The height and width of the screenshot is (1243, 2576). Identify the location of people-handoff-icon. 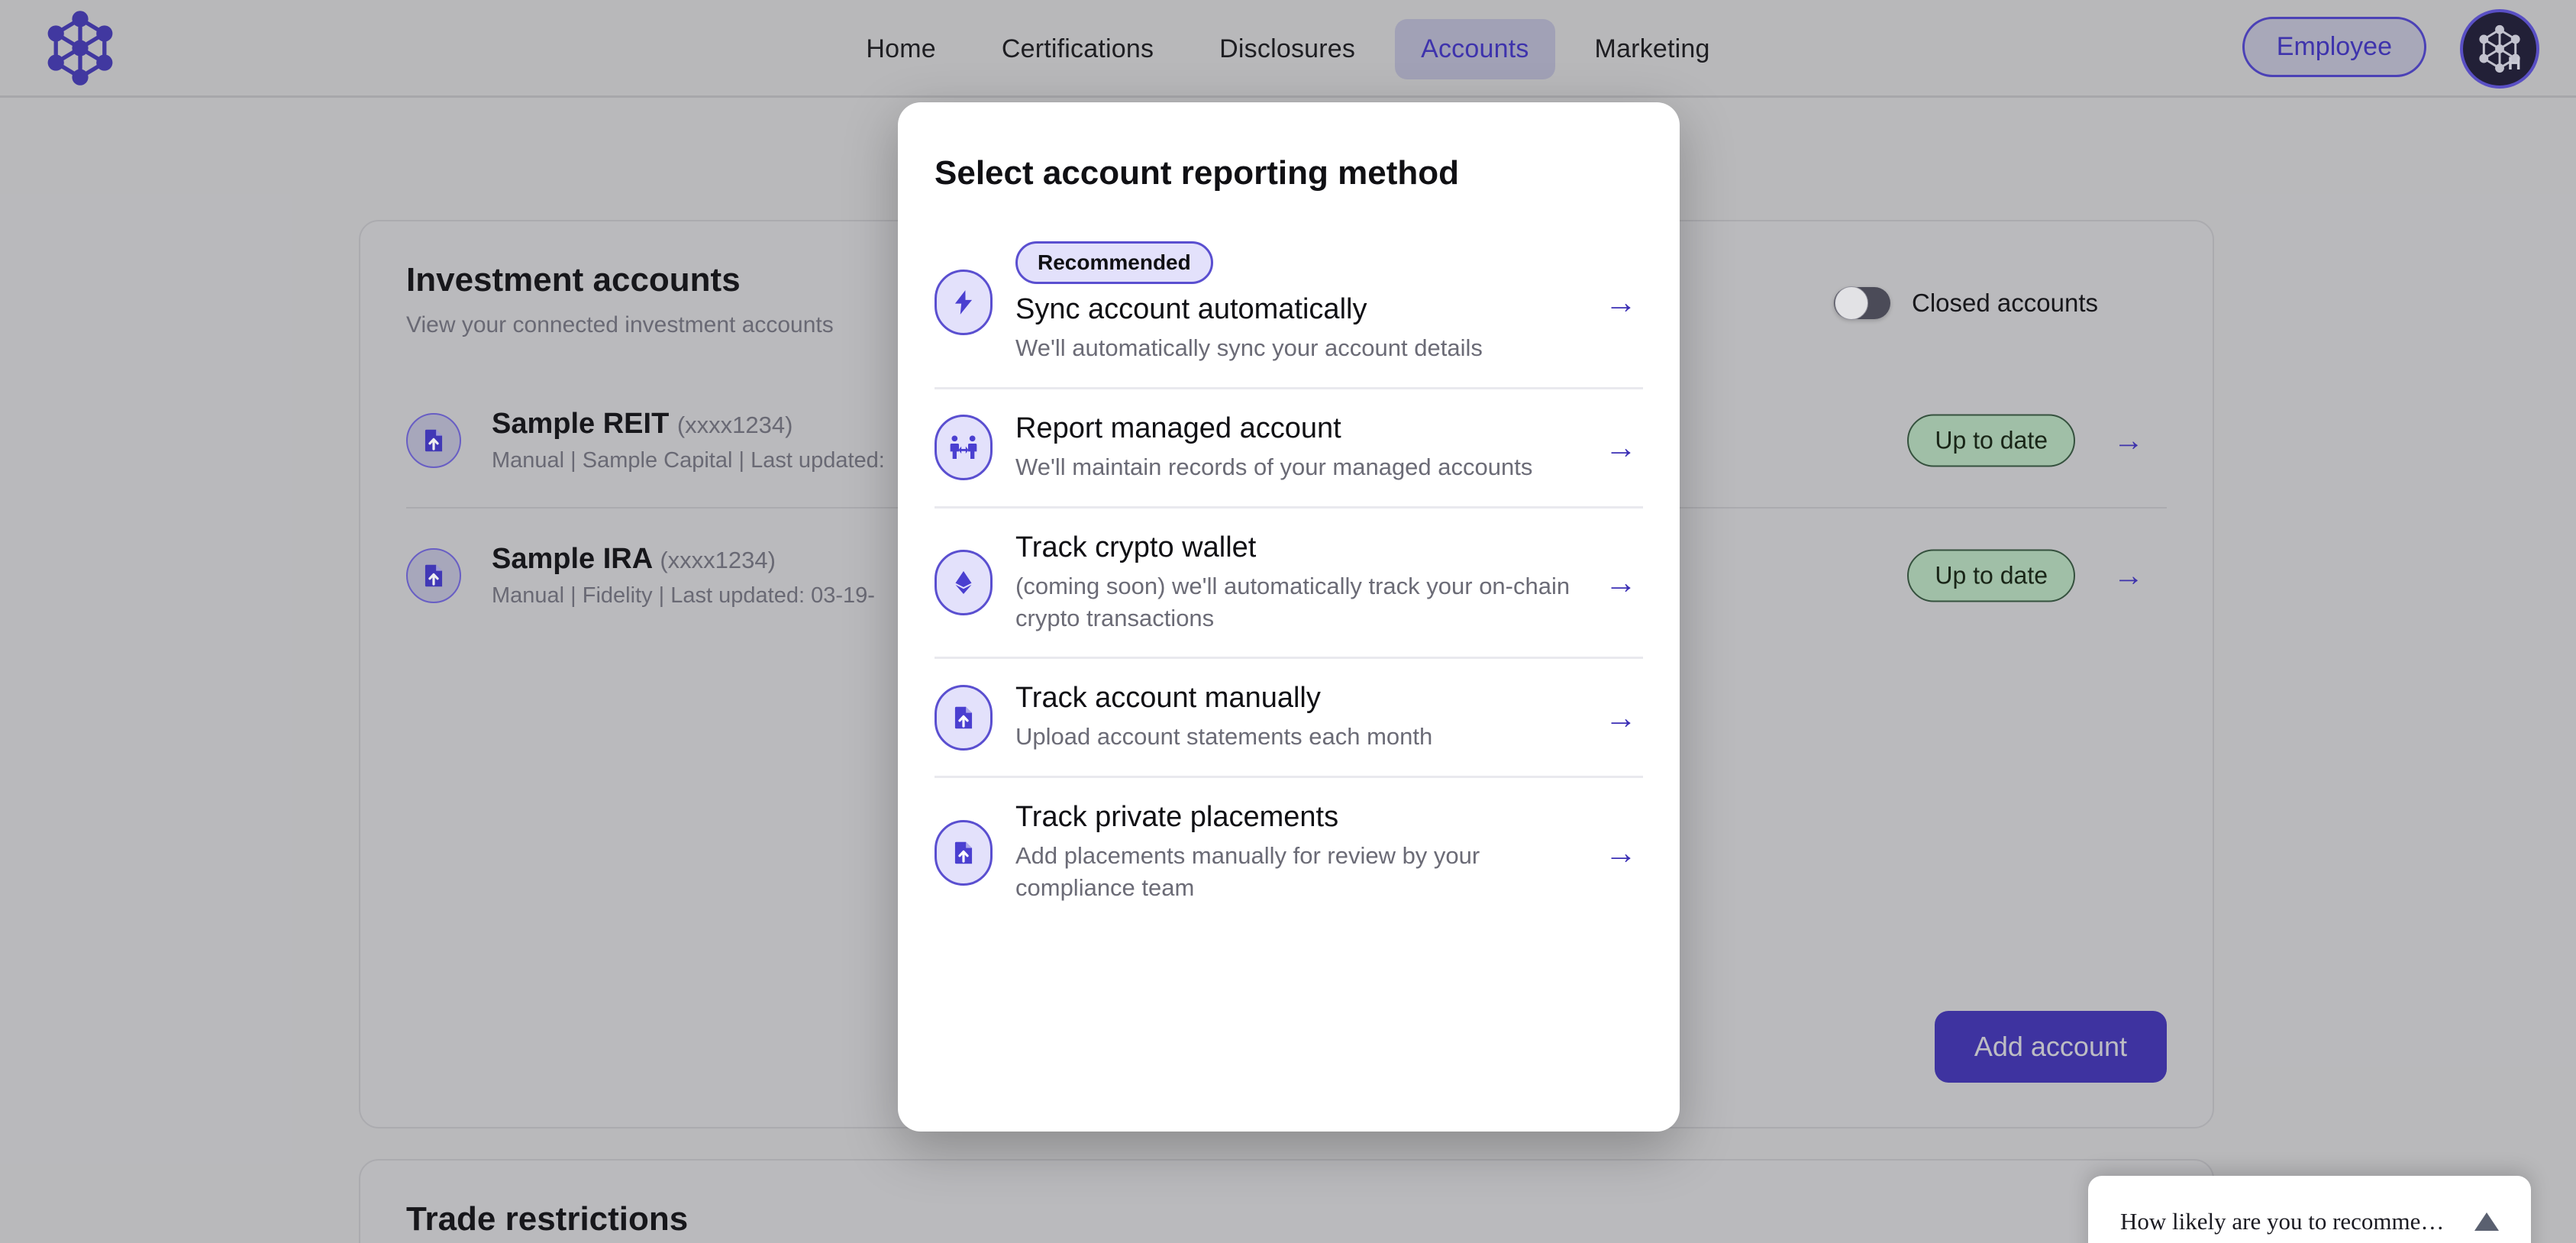
(964, 448).